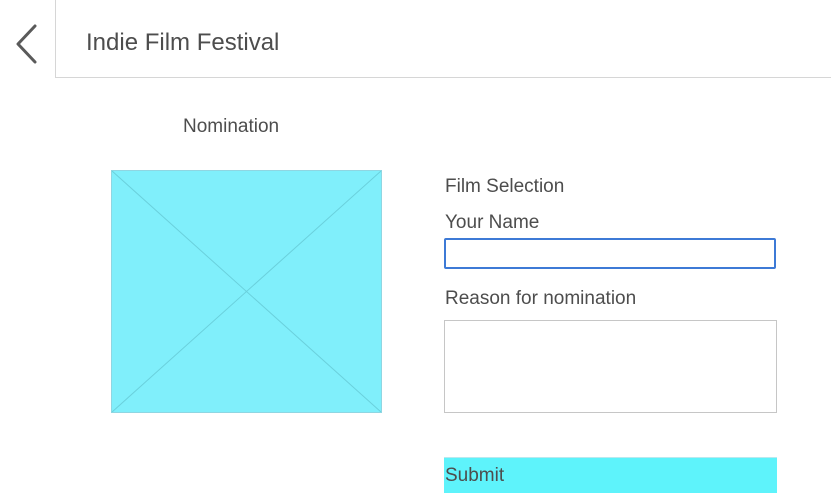  Describe the element at coordinates (610, 366) in the screenshot. I see `reason-textarea` at that location.